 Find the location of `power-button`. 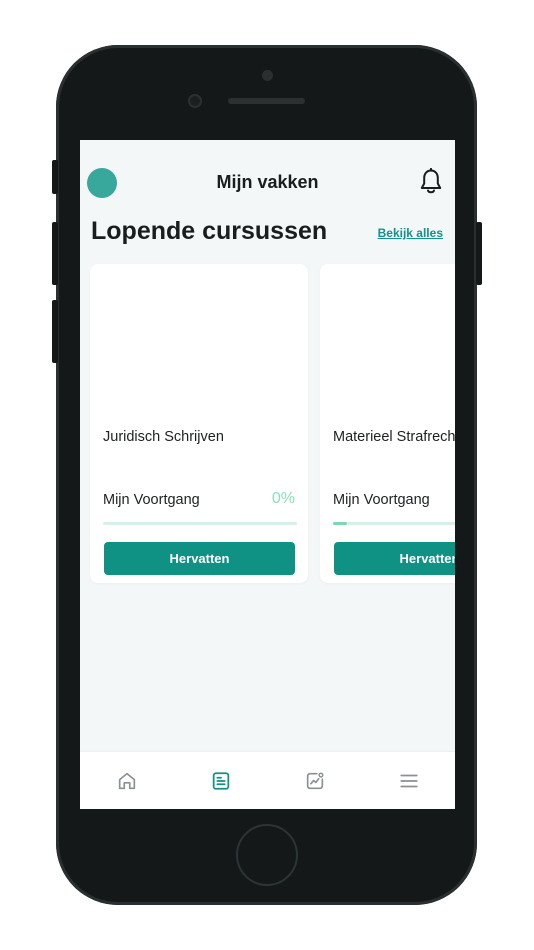

power-button is located at coordinates (479, 253).